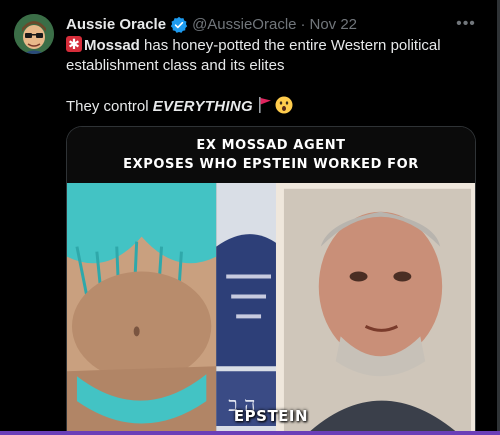 This screenshot has width=500, height=435. I want to click on siren-icon, so click(74, 44).